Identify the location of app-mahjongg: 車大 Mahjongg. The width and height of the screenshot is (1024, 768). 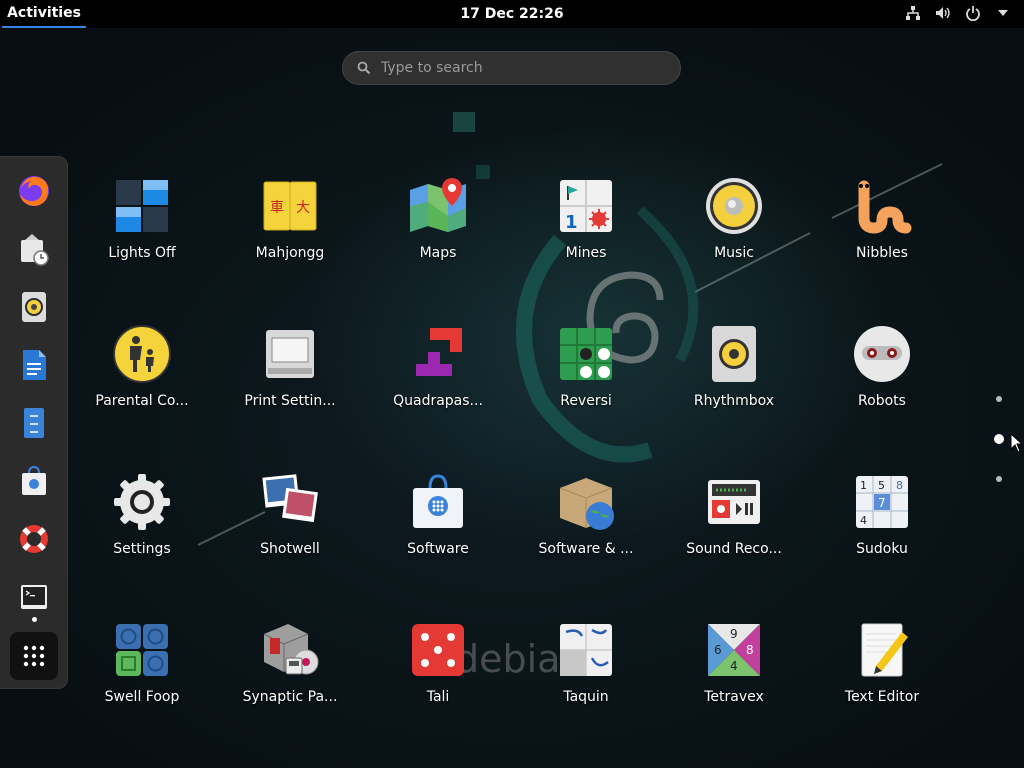
(290, 215).